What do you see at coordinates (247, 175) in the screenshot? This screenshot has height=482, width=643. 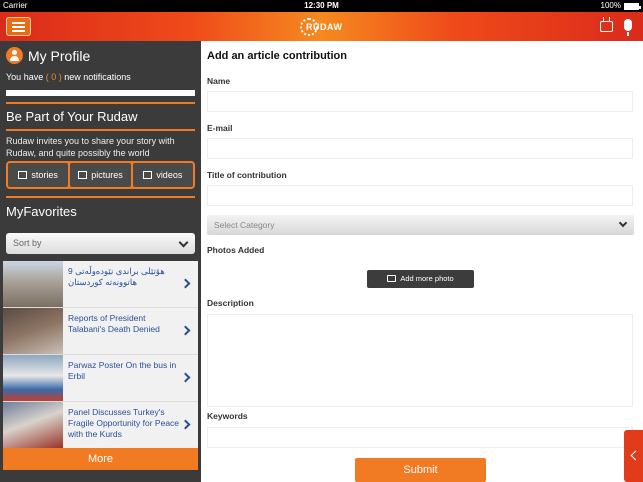 I see `contribution-title-label: Title of contribution` at bounding box center [247, 175].